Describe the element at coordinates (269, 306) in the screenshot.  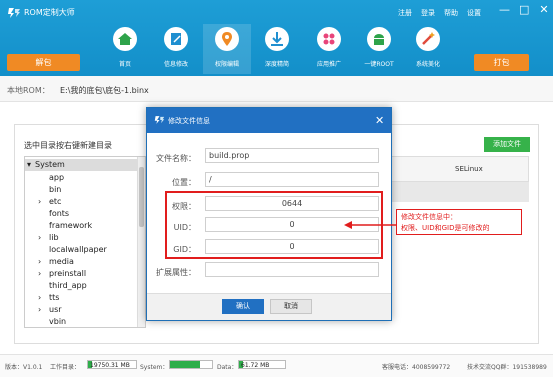
I see `dialog-footer` at that location.